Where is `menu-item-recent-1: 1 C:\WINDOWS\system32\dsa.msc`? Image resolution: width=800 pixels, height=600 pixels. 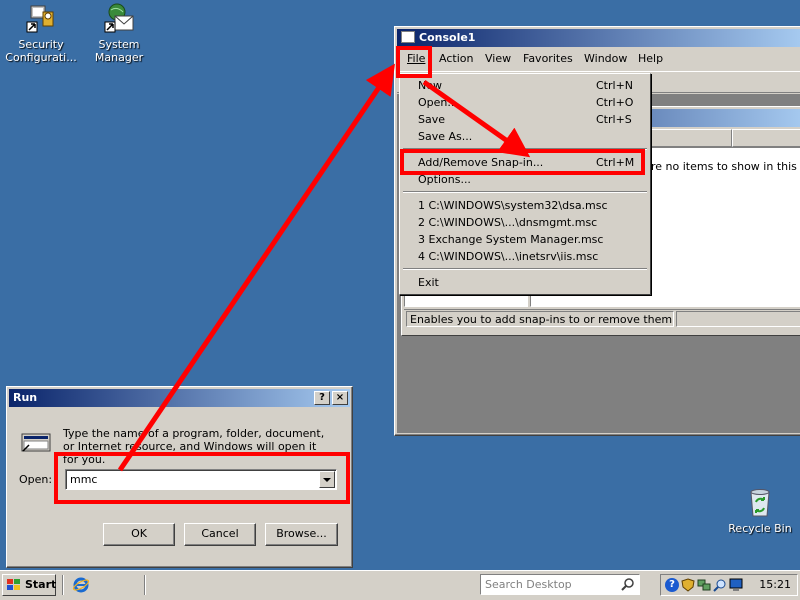
menu-item-recent-1: 1 C:\WINDOWS\system32\dsa.msc is located at coordinates (513, 205).